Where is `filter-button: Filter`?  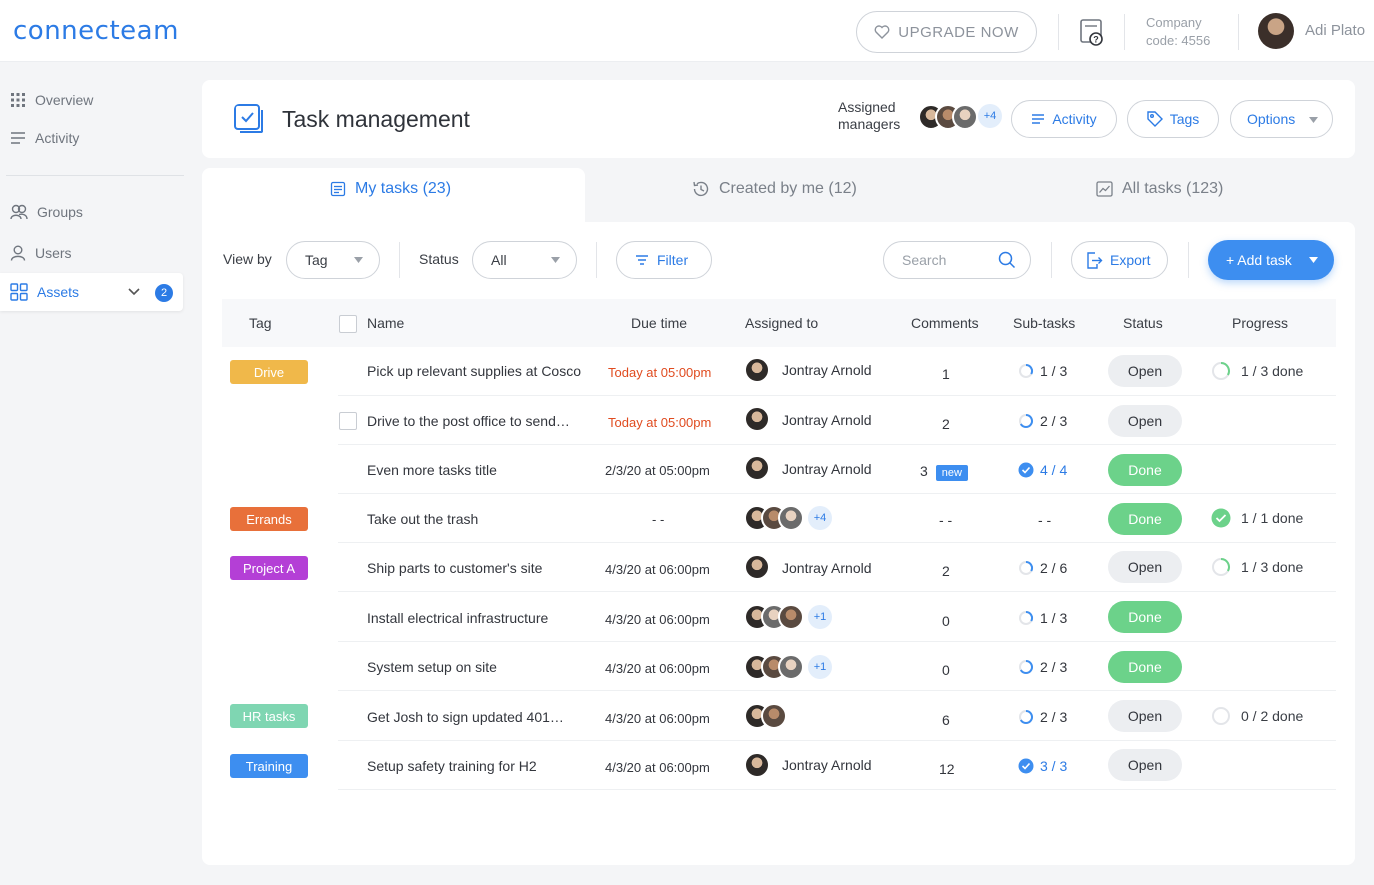
filter-button: Filter is located at coordinates (664, 260).